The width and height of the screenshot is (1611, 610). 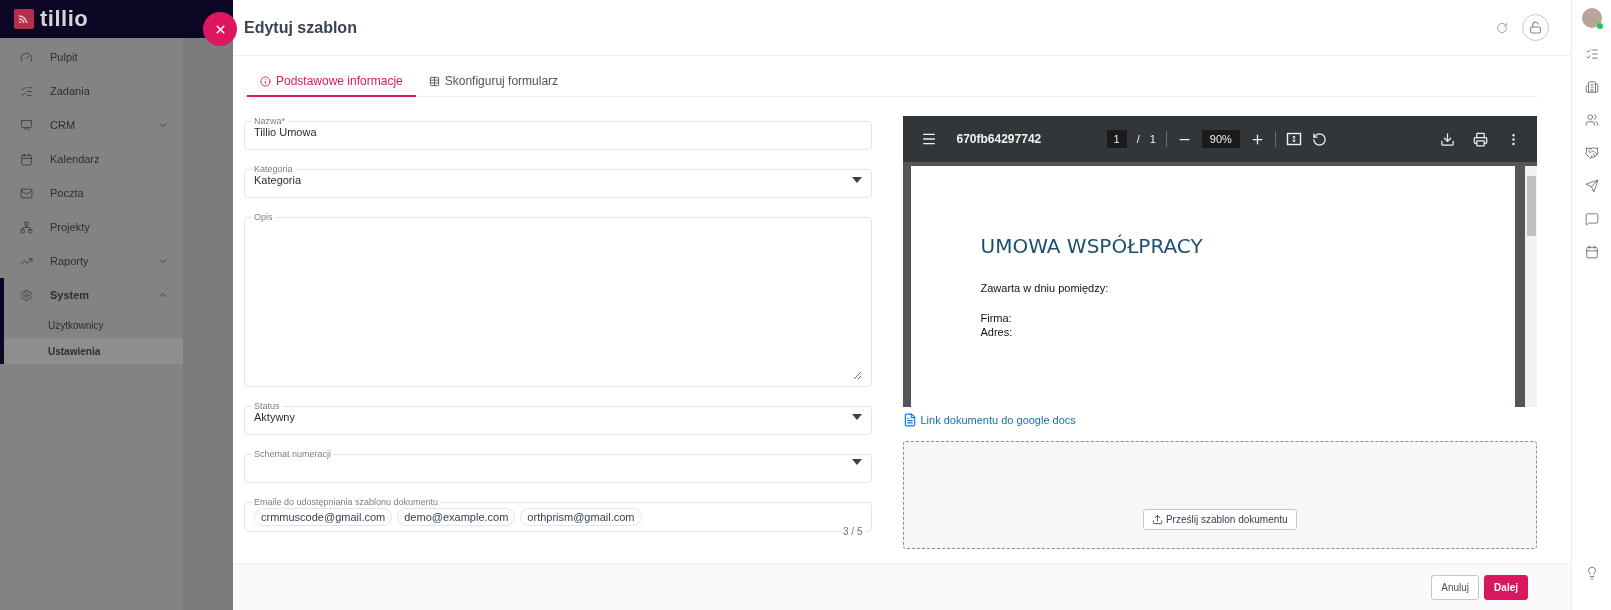 I want to click on description-field: Opis, so click(x=558, y=299).